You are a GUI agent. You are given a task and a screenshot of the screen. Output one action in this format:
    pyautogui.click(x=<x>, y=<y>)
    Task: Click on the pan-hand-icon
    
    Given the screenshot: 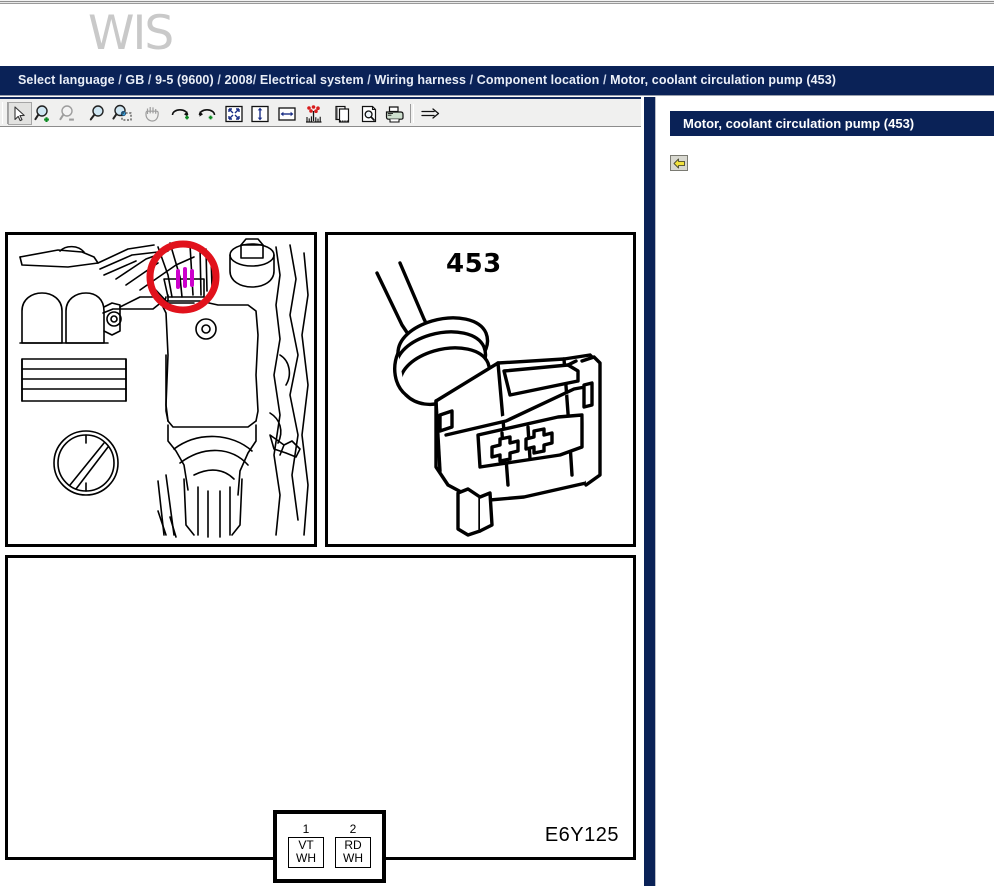 What is the action you would take?
    pyautogui.click(x=152, y=113)
    